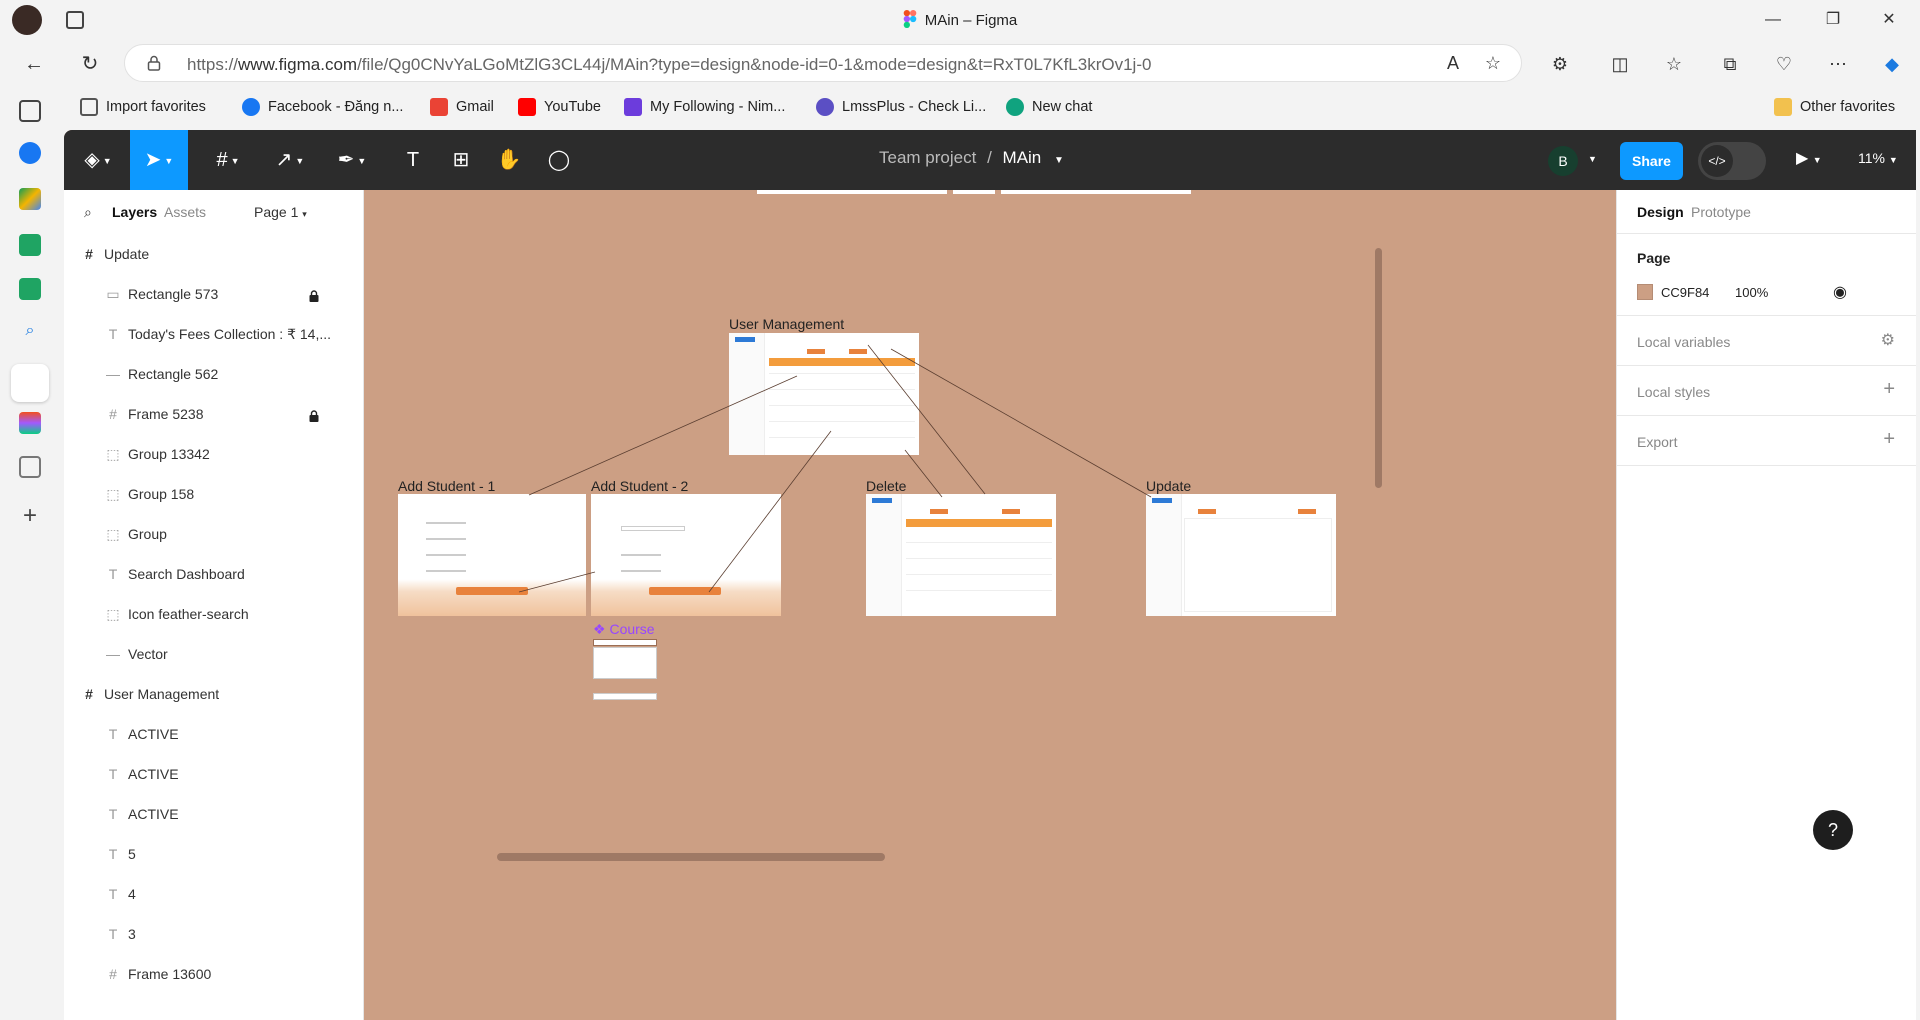  I want to click on favorite-new-chat: New chat, so click(1049, 107).